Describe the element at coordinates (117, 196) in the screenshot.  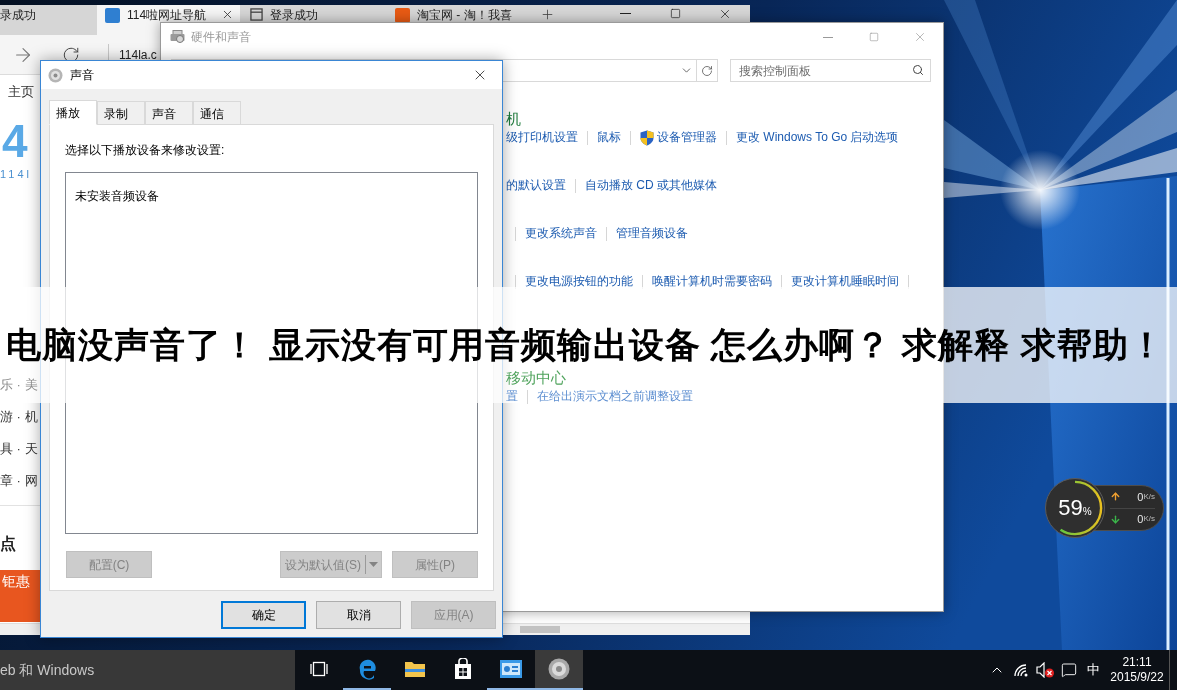
I see `empty-list-text: 未安装音频设备` at that location.